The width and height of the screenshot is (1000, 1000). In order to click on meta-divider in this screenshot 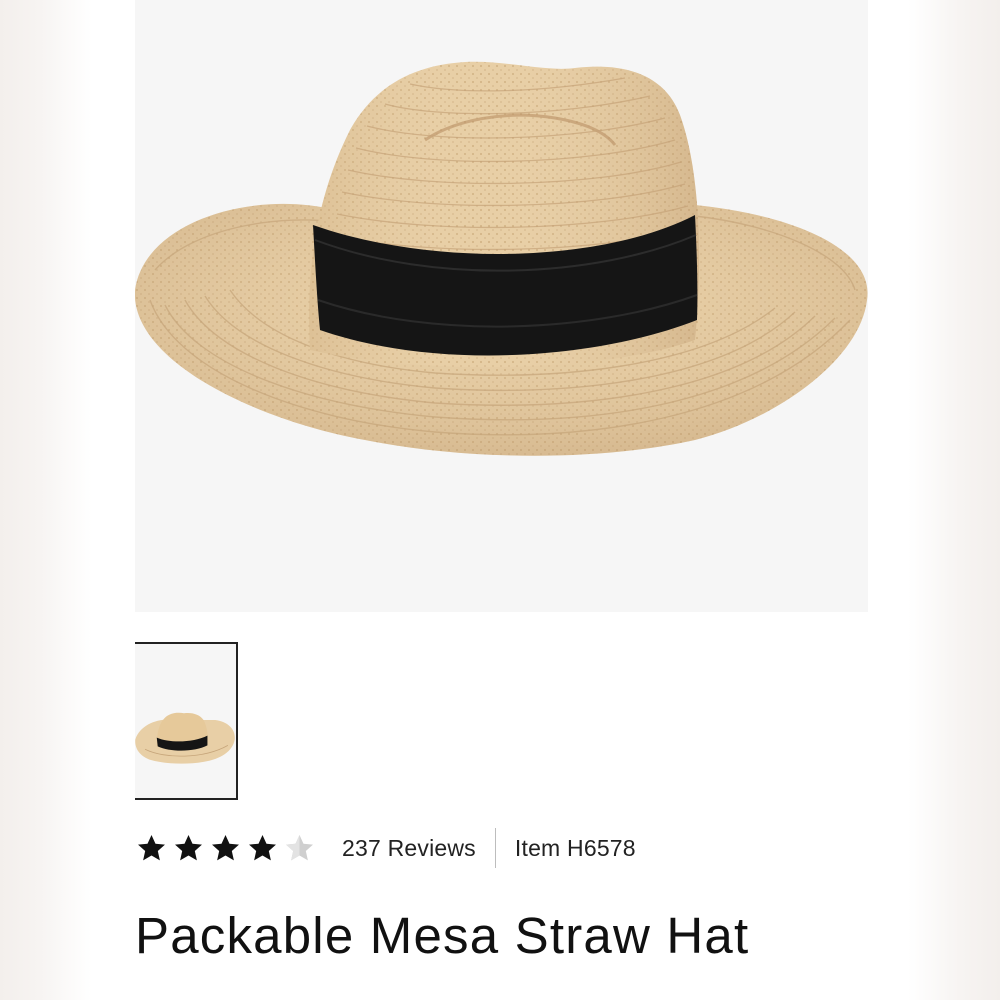, I will do `click(495, 848)`.